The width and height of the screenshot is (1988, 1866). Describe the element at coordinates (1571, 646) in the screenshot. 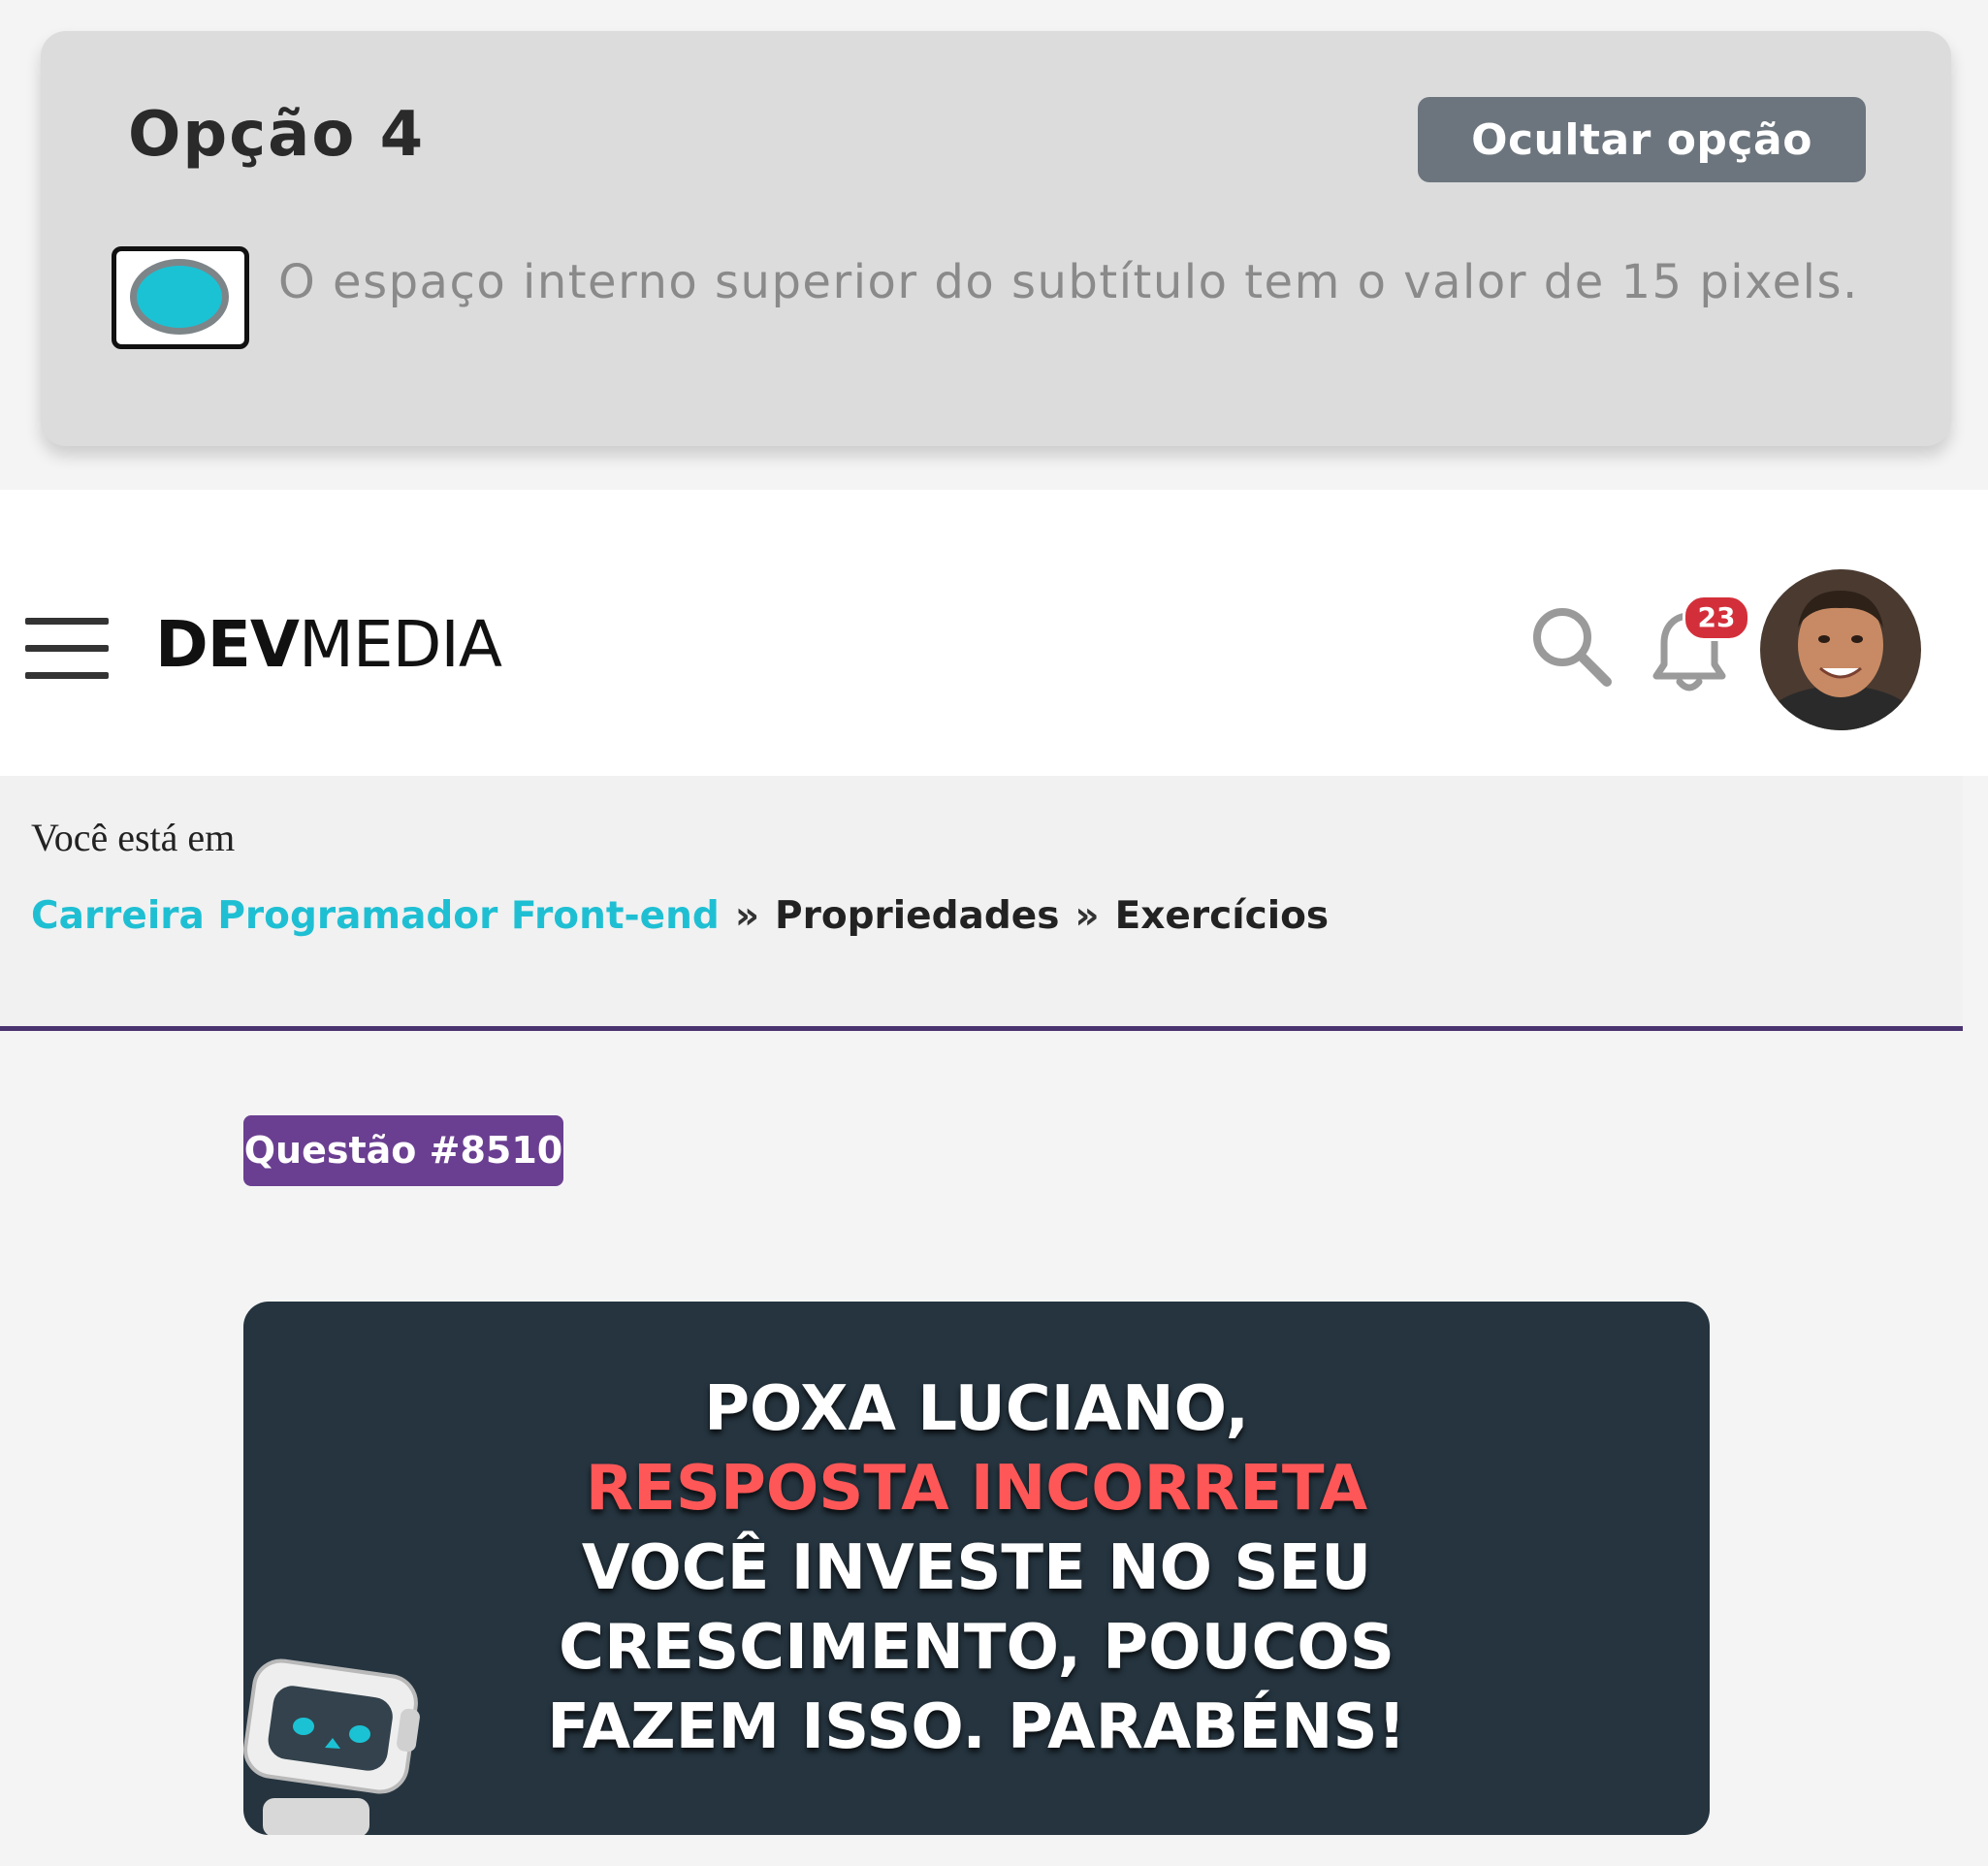

I see `search-icon` at that location.